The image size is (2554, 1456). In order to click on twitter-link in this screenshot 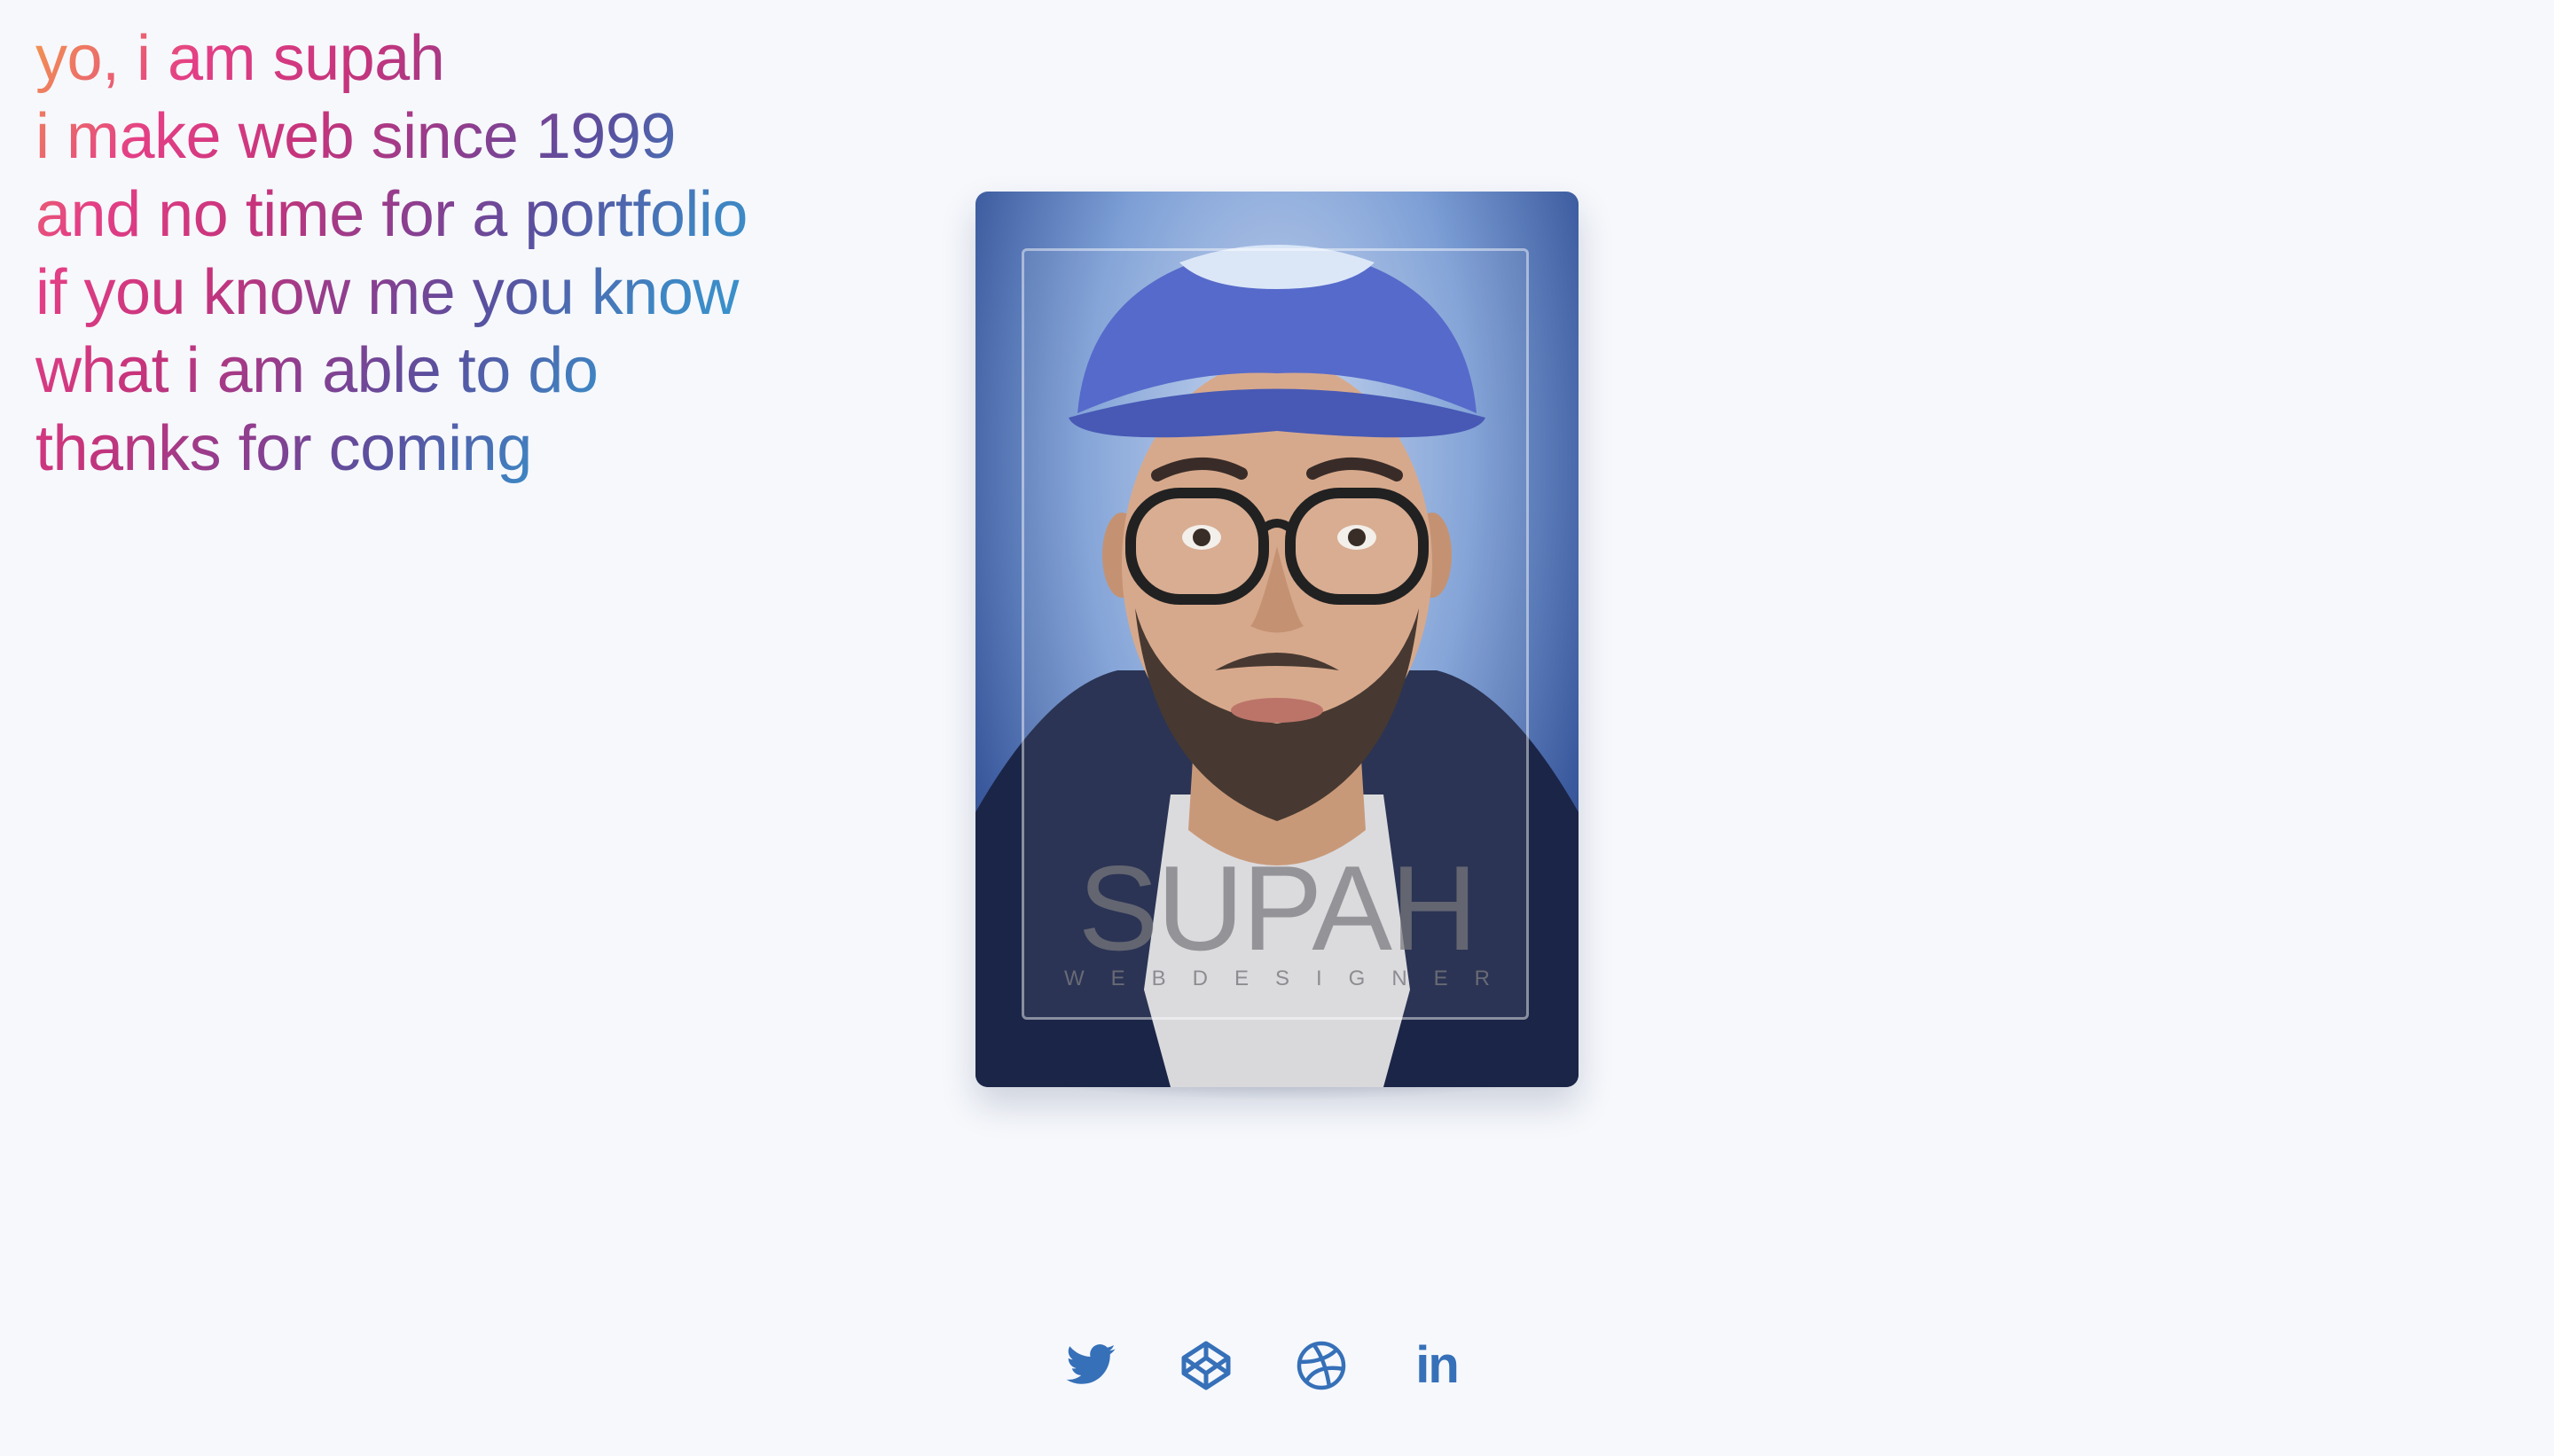, I will do `click(1090, 1365)`.